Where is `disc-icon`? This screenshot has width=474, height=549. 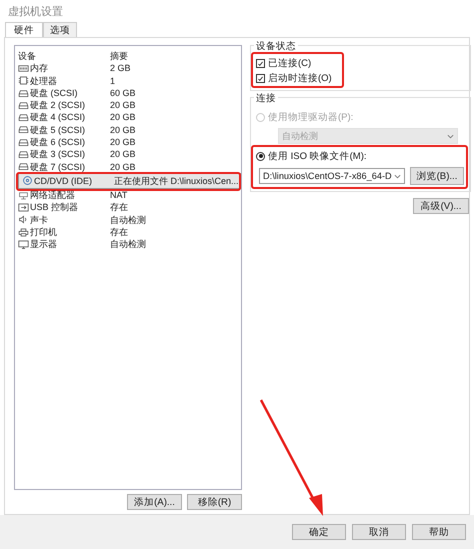
disc-icon is located at coordinates (27, 181).